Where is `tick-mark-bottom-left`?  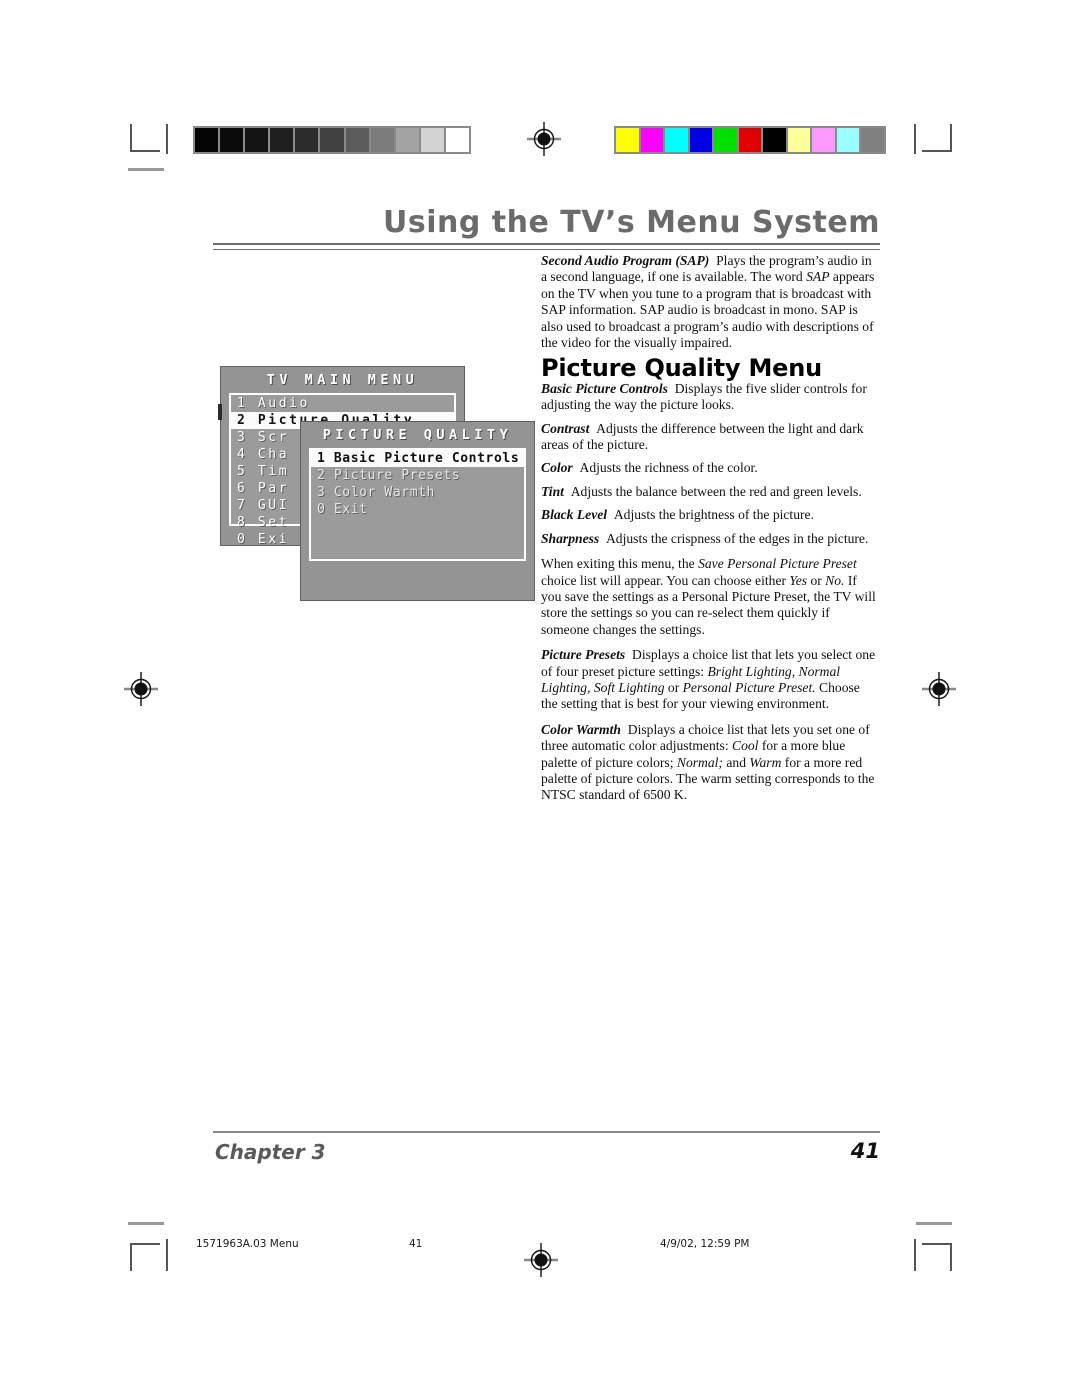
tick-mark-bottom-left is located at coordinates (146, 1223).